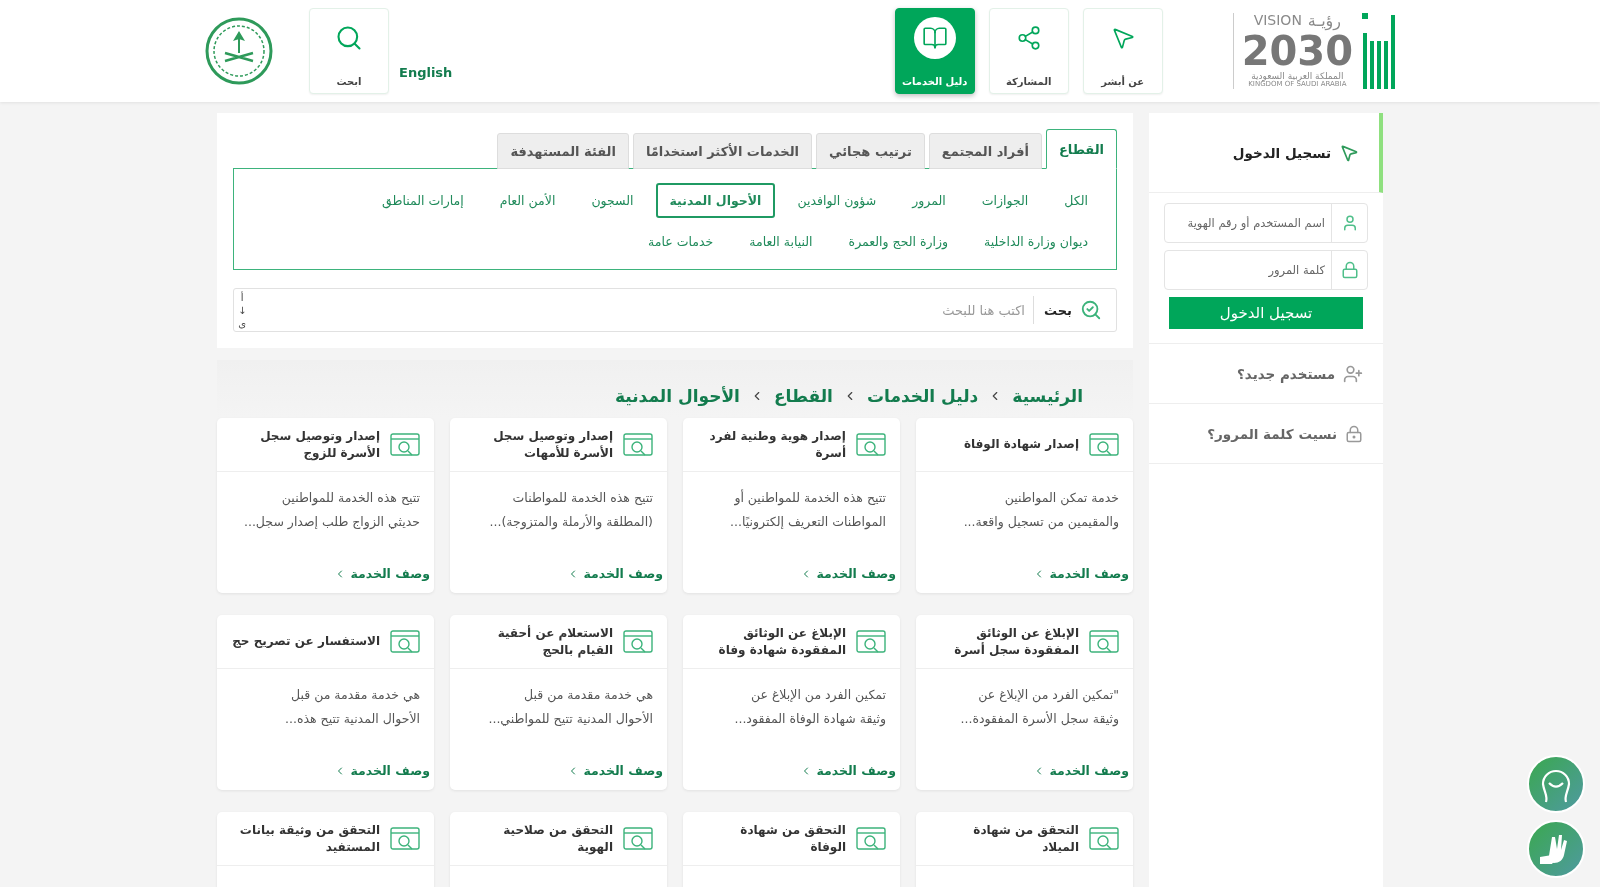  Describe the element at coordinates (426, 72) in the screenshot. I see `language-link: English` at that location.